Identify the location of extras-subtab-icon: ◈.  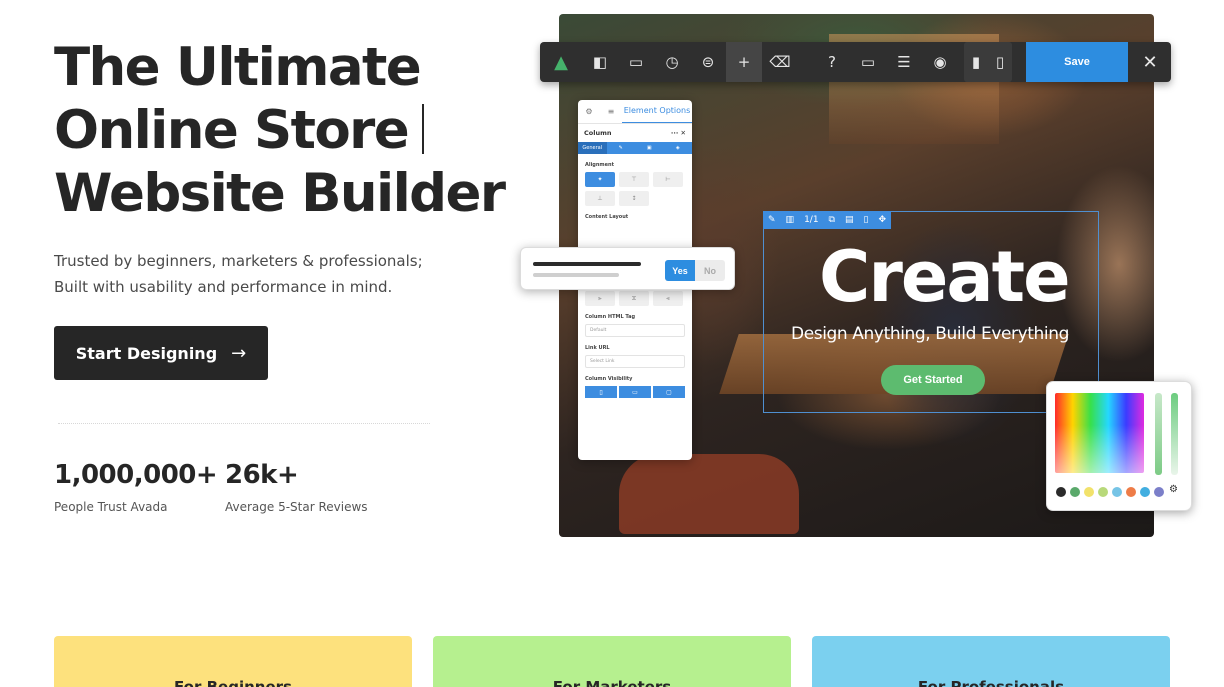
(678, 148).